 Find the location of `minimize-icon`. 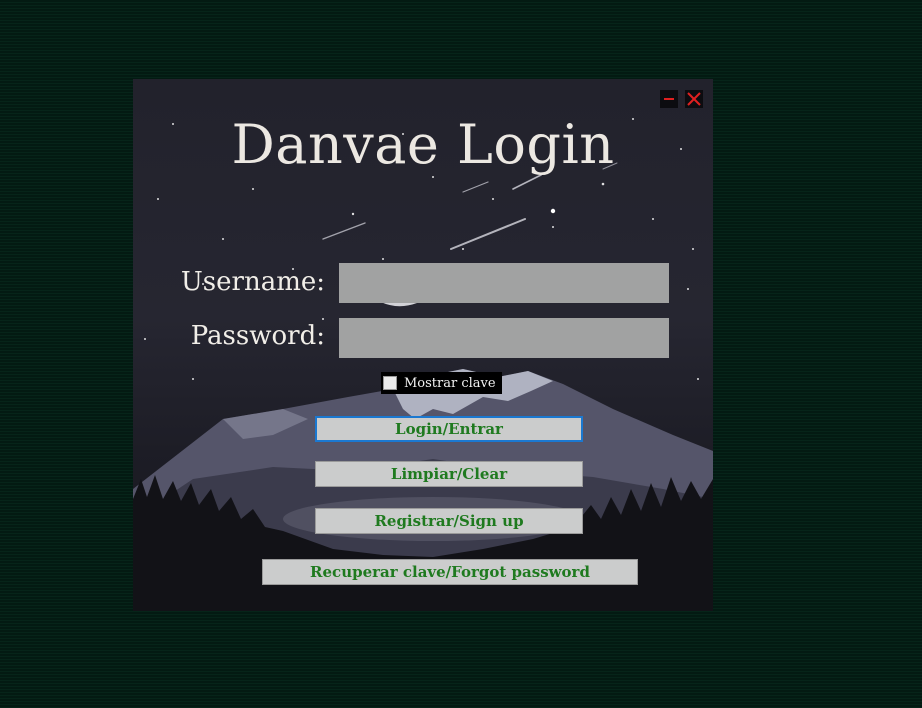

minimize-icon is located at coordinates (669, 99).